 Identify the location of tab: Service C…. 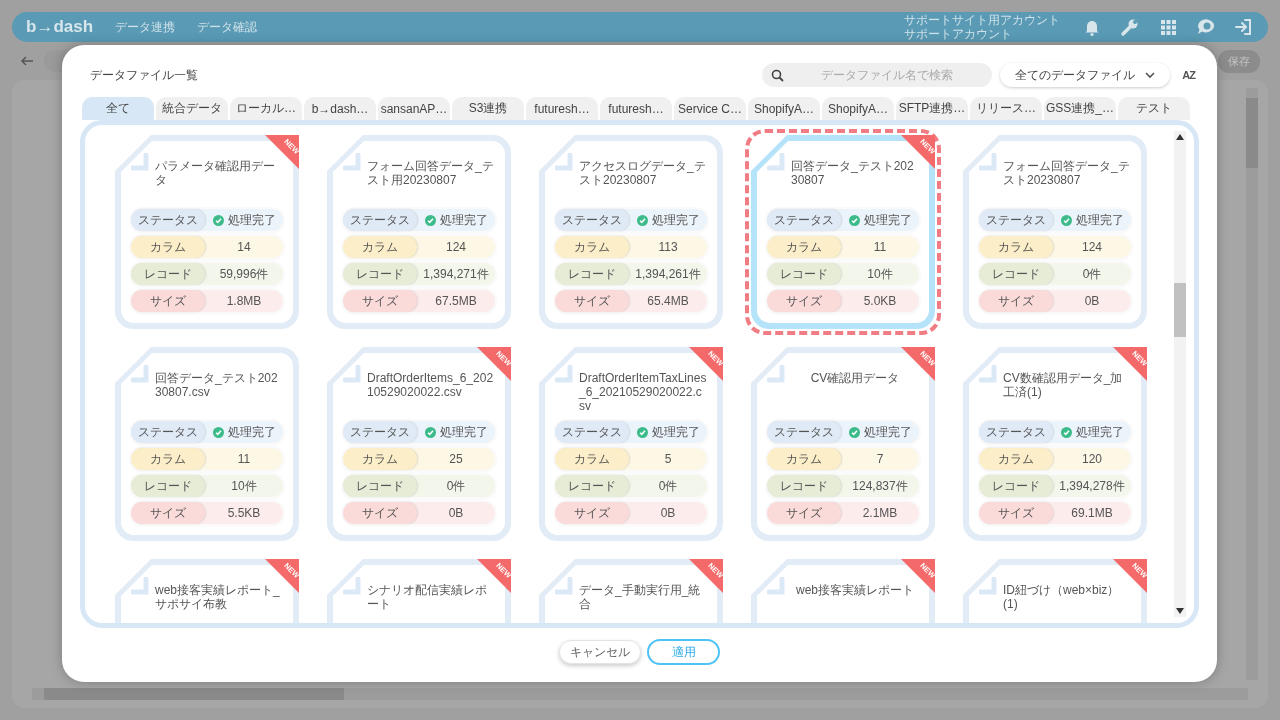
(710, 108).